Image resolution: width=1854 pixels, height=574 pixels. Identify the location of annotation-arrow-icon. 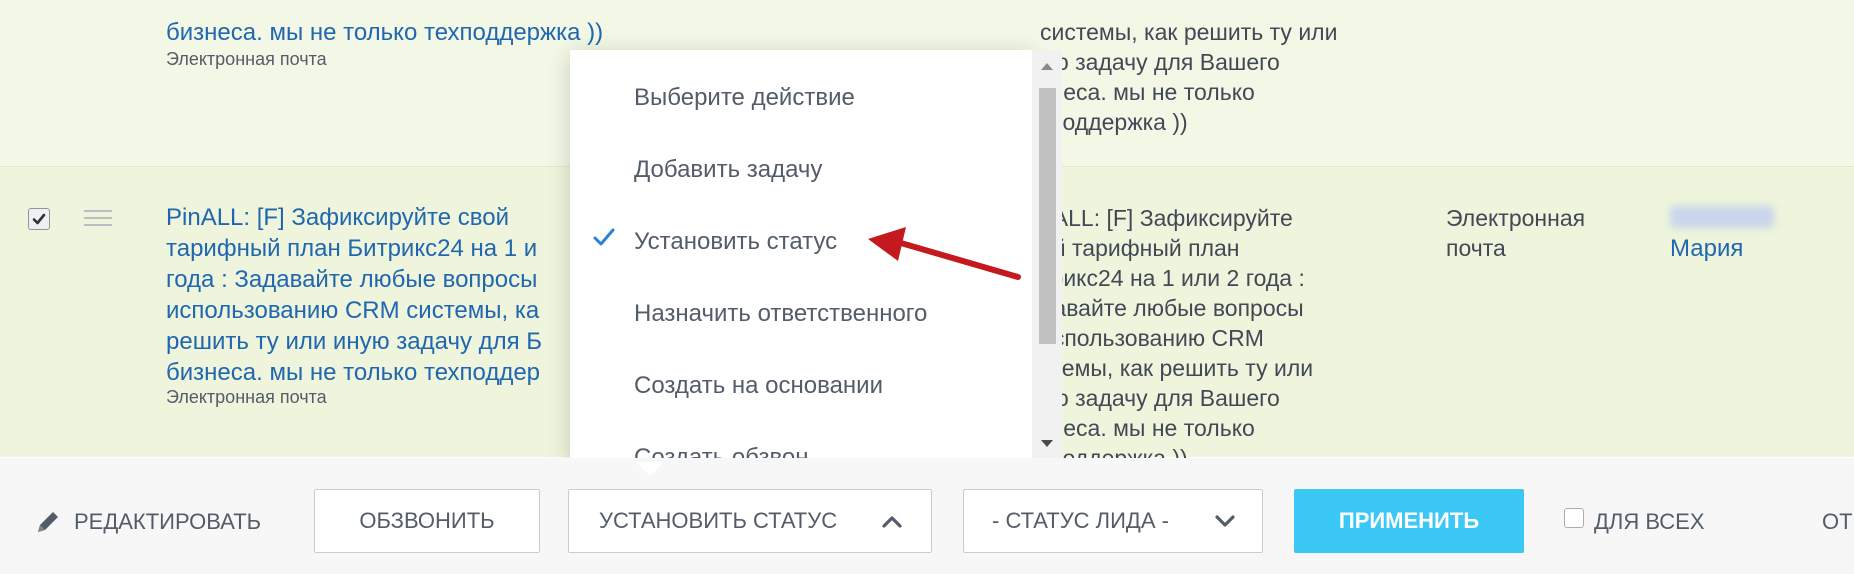
(944, 253).